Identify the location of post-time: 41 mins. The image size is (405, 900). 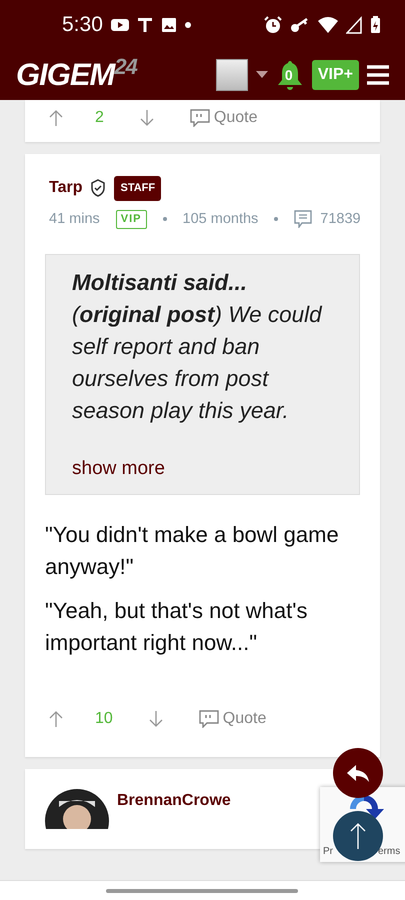
(74, 219).